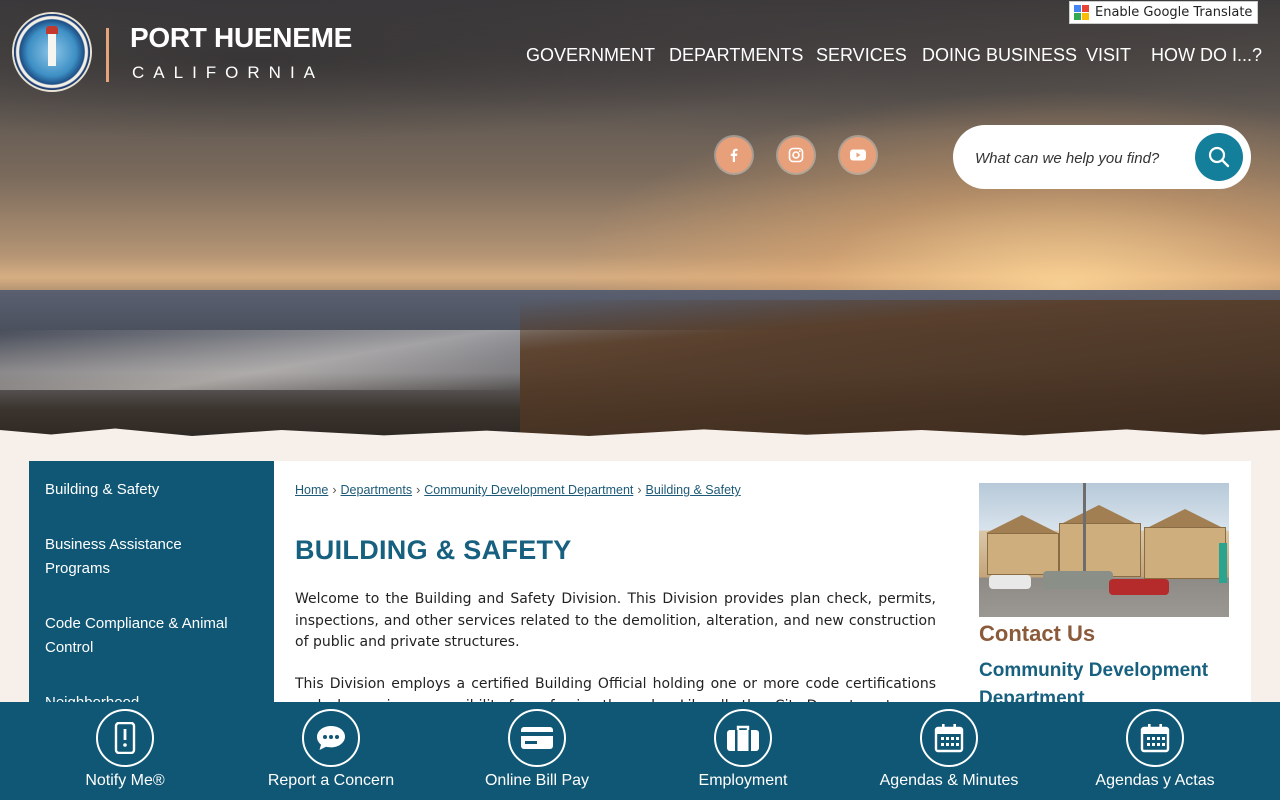 The height and width of the screenshot is (800, 1280). I want to click on credit-card-icon, so click(537, 738).